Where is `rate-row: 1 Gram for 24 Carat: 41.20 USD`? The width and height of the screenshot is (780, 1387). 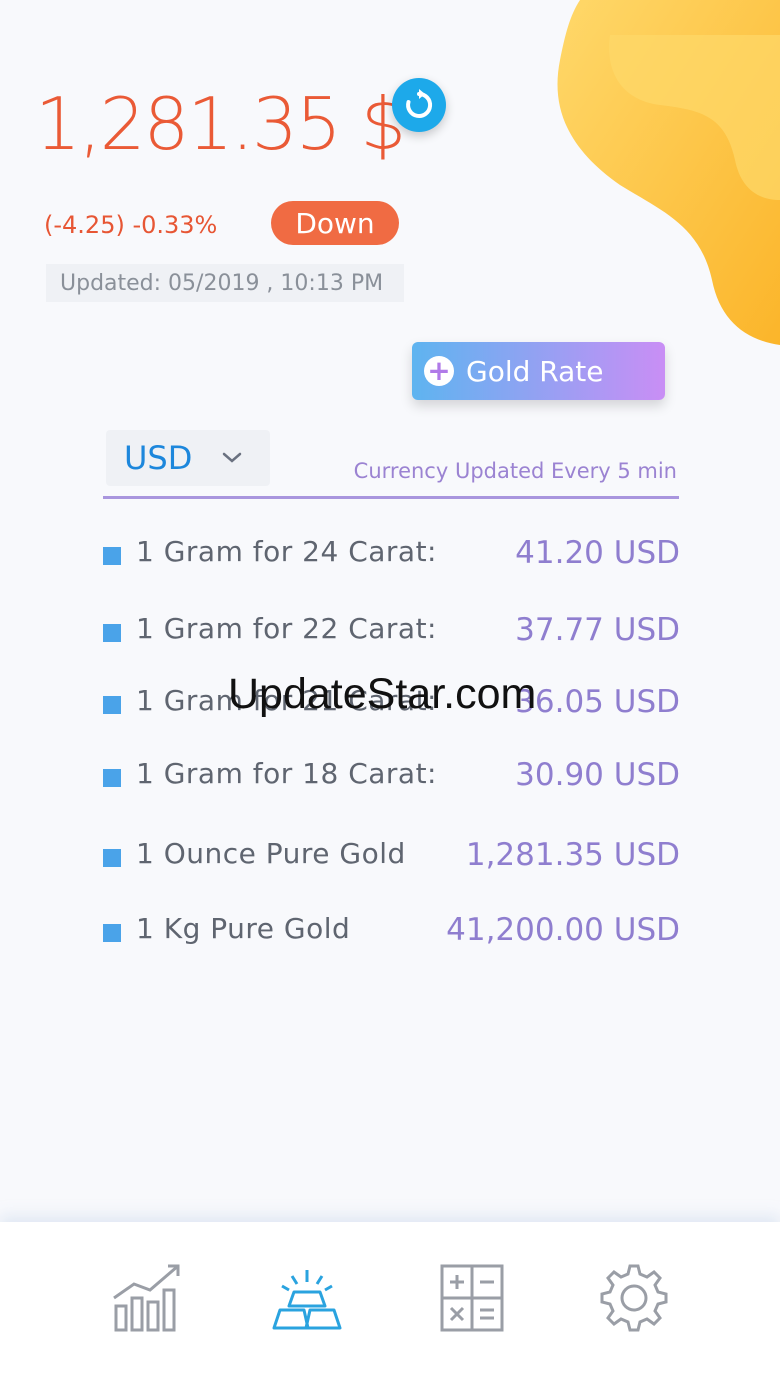 rate-row: 1 Gram for 24 Carat: 41.20 USD is located at coordinates (391, 555).